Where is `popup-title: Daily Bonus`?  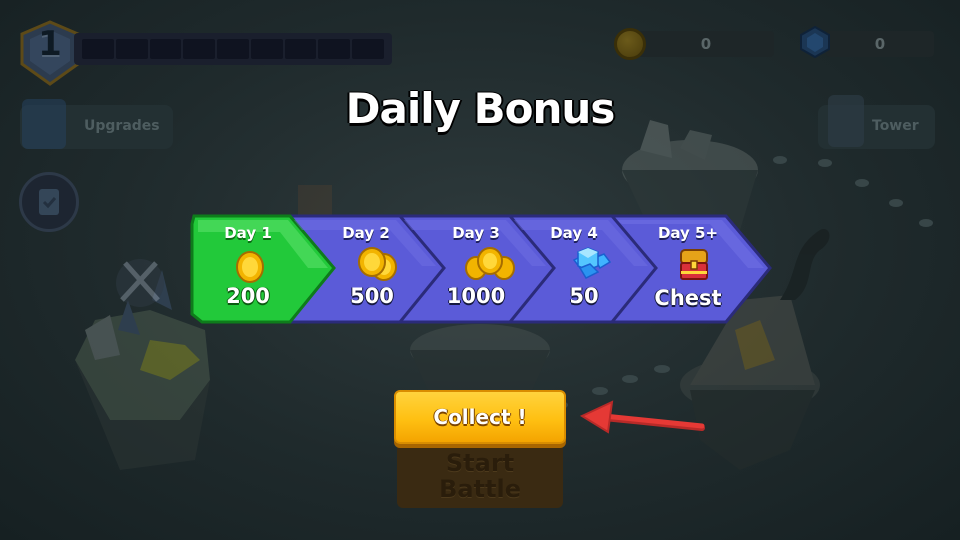
popup-title: Daily Bonus is located at coordinates (480, 108).